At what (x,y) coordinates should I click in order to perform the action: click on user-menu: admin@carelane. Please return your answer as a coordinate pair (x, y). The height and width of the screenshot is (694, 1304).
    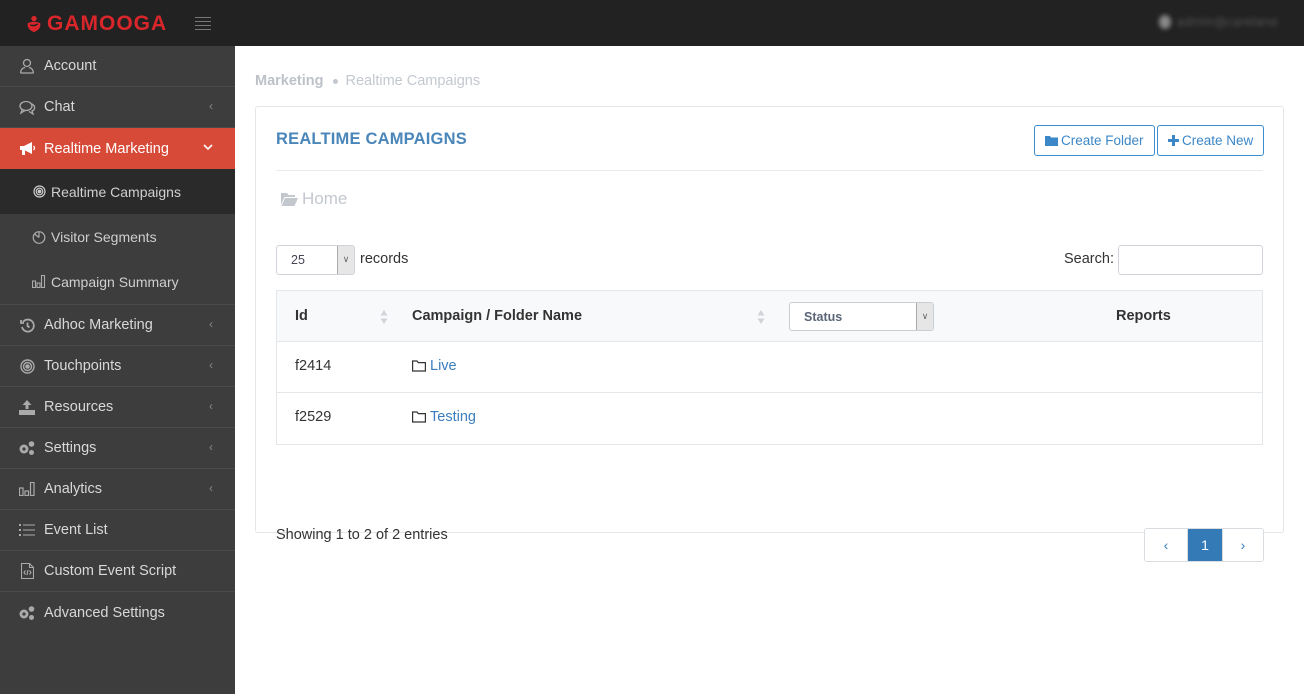
    Looking at the image, I should click on (1218, 22).